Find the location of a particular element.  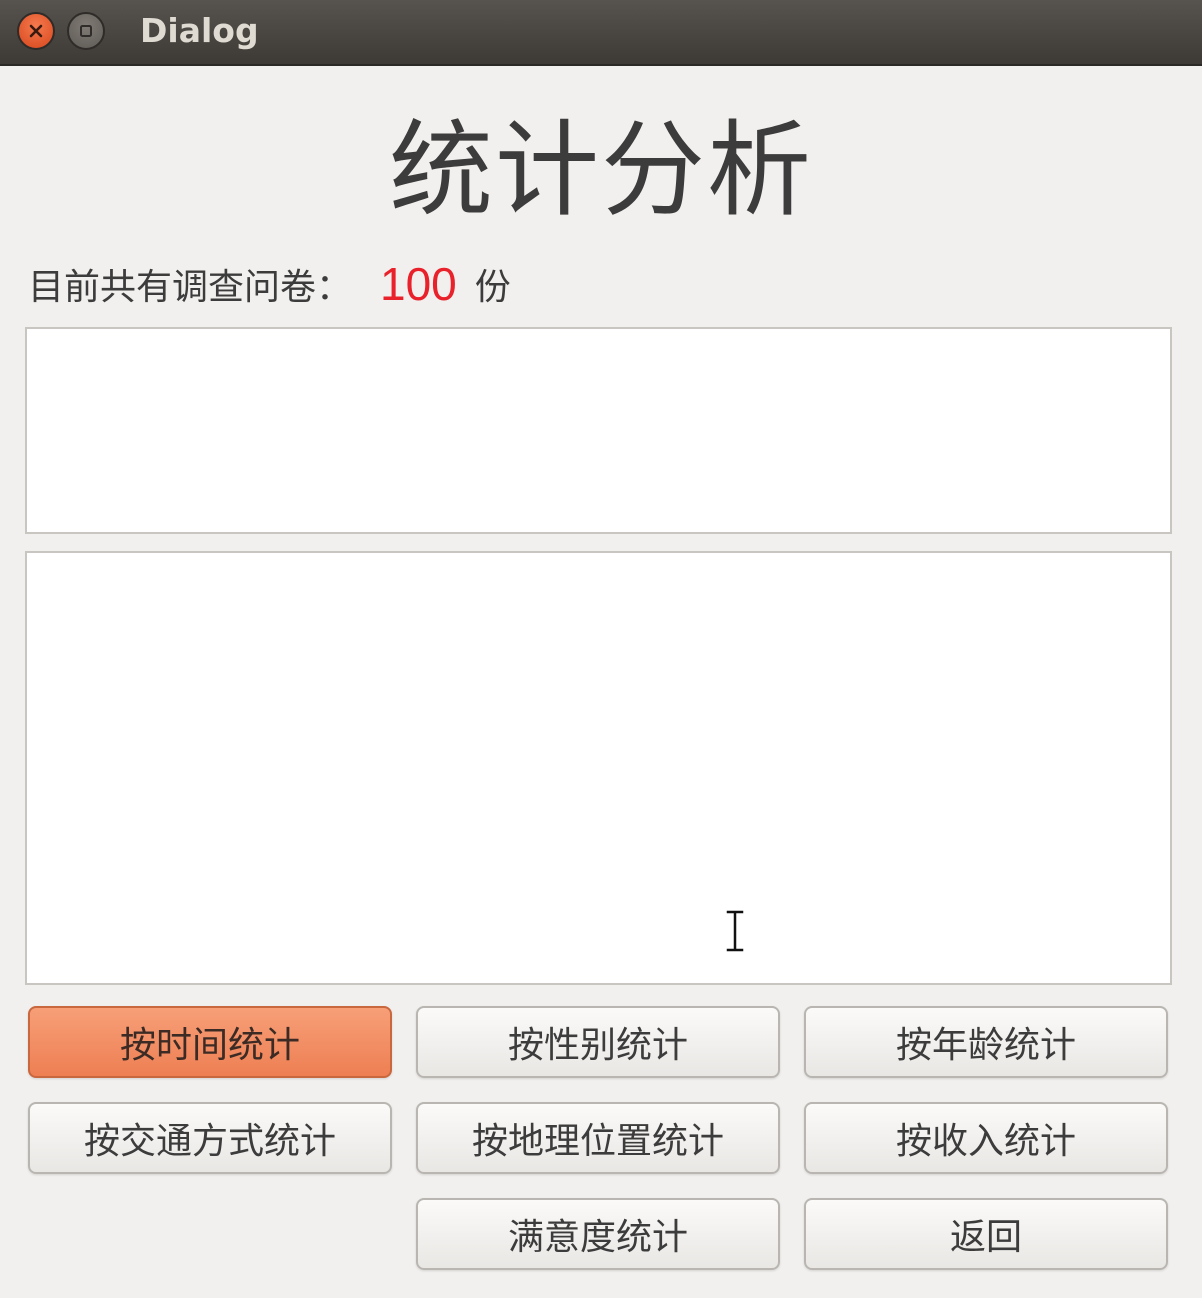

stat-by-location-button: 按地理位置统计 is located at coordinates (598, 1138).